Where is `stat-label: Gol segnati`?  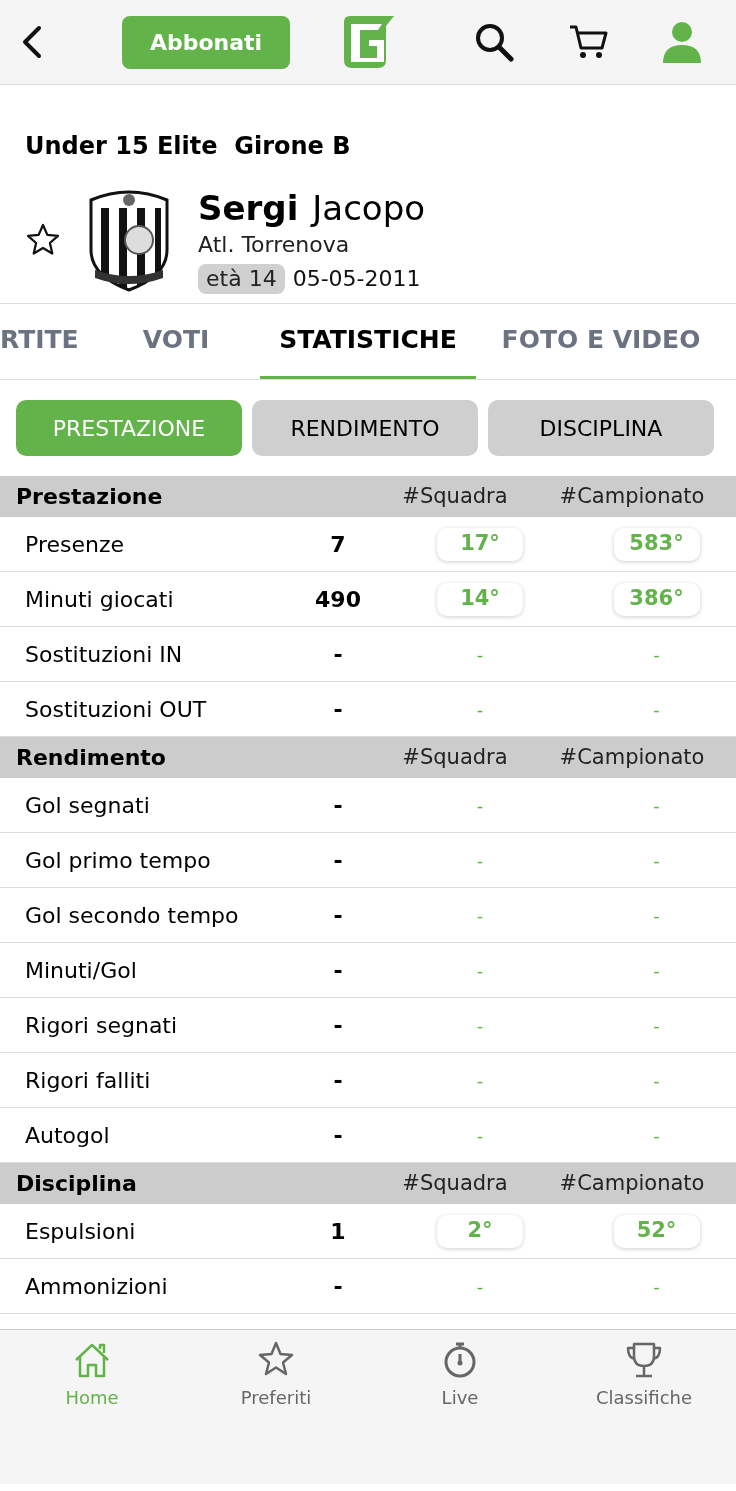 stat-label: Gol segnati is located at coordinates (88, 805).